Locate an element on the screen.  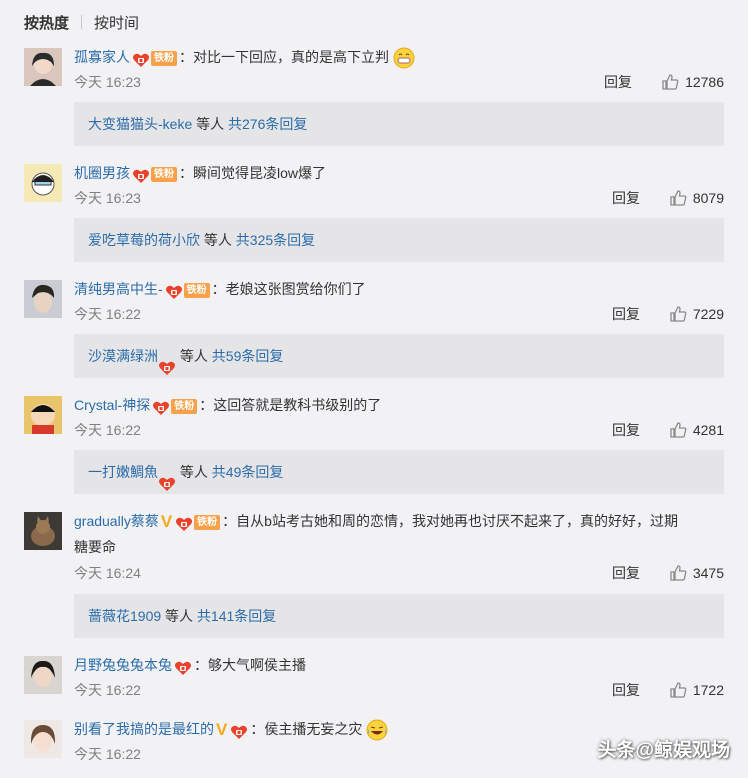
username: 别看了我搞的是最红的 is located at coordinates (144, 729).